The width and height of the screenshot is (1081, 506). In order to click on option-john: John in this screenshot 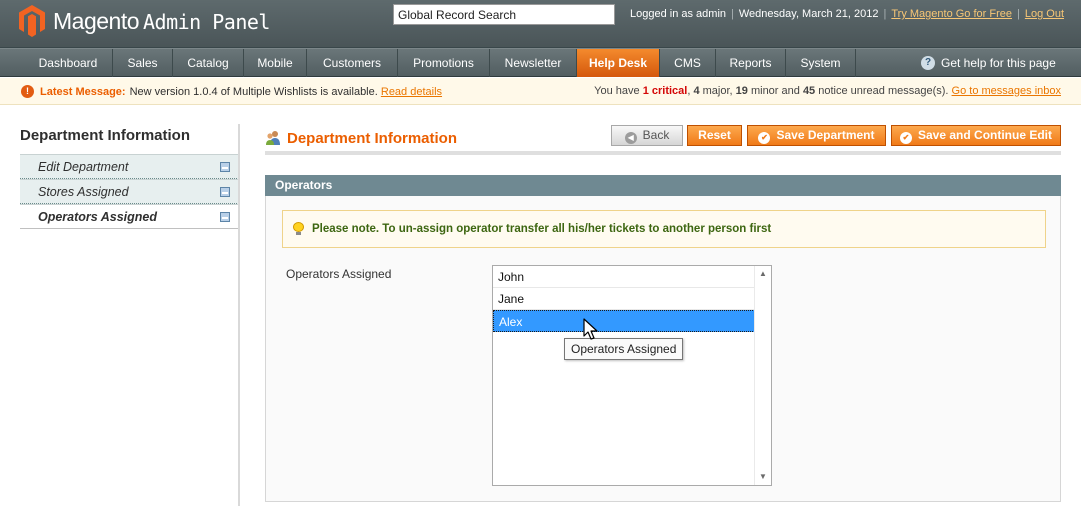, I will do `click(624, 277)`.